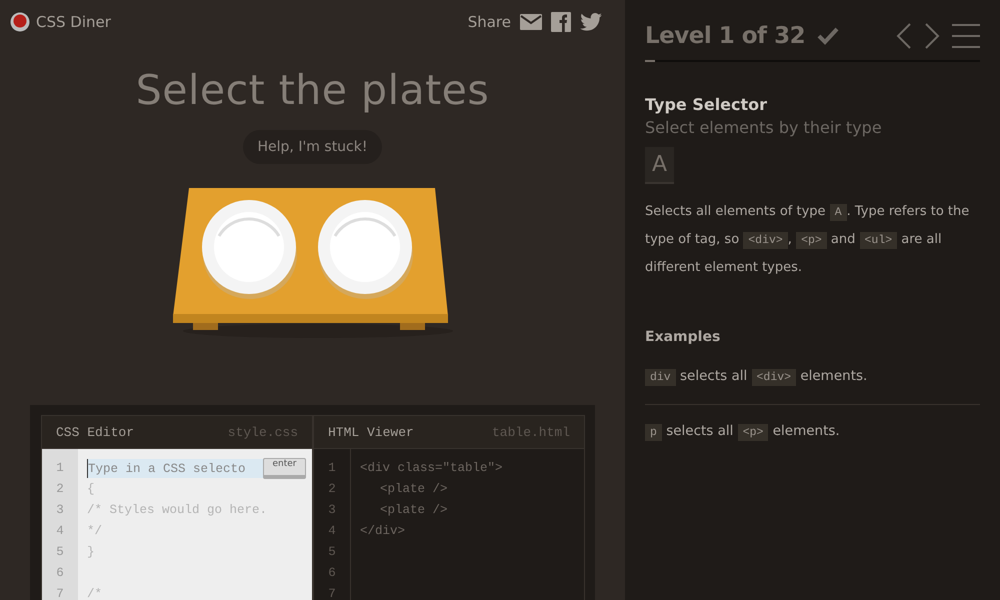 This screenshot has height=600, width=1000. Describe the element at coordinates (725, 36) in the screenshot. I see `level-title: Level 1 of 32` at that location.